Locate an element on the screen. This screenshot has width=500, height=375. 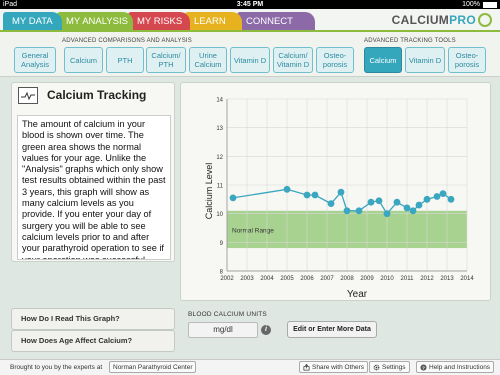
calcium-tracking-button: Calcium is located at coordinates (383, 60).